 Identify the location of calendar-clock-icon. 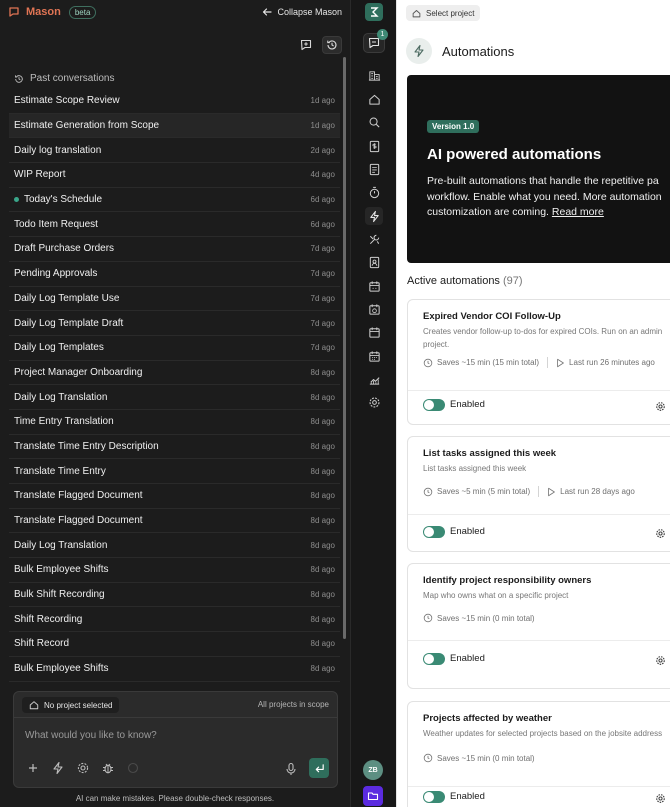
(374, 309).